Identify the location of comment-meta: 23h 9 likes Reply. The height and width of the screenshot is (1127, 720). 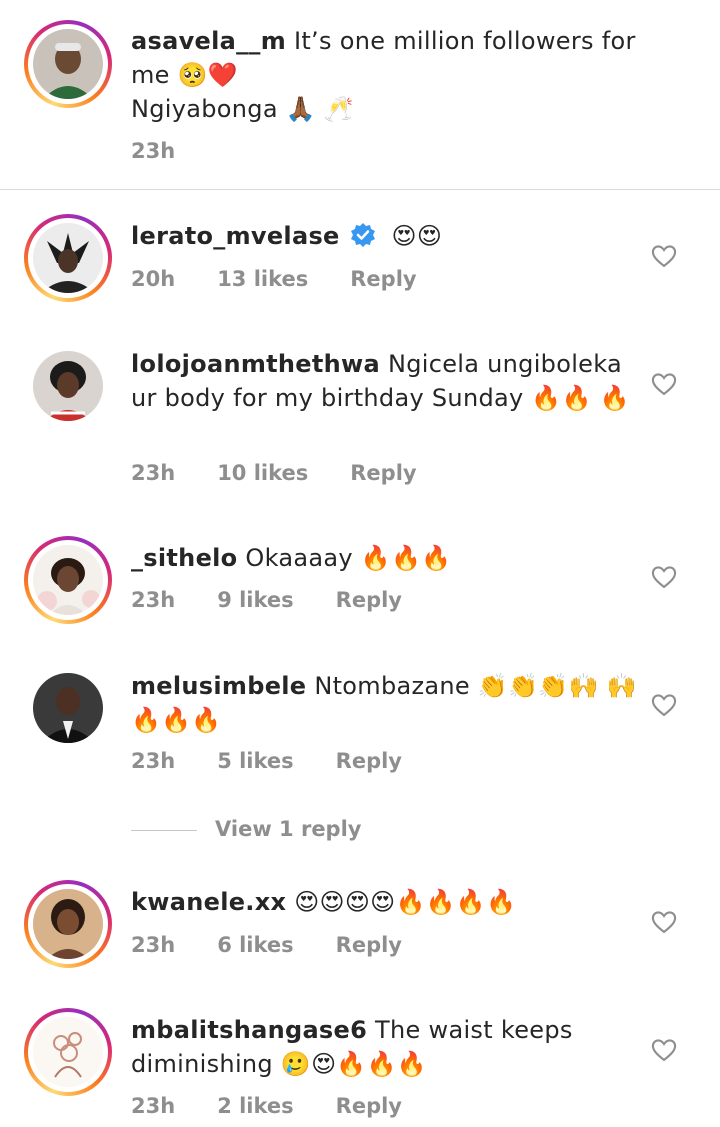
(266, 600).